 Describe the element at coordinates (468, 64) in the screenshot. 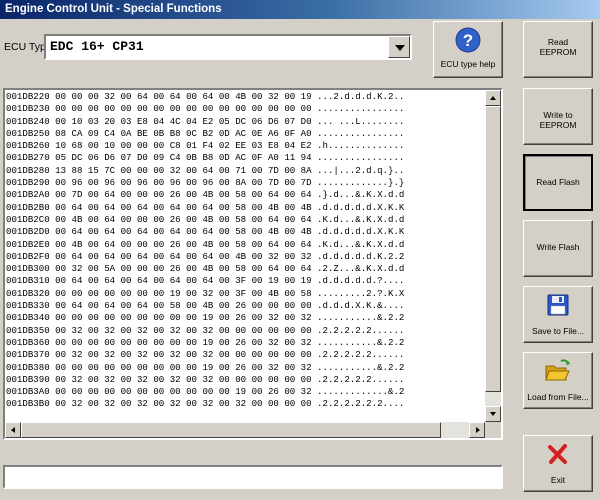

I see `ecu-type-help-label: ECU type help` at that location.